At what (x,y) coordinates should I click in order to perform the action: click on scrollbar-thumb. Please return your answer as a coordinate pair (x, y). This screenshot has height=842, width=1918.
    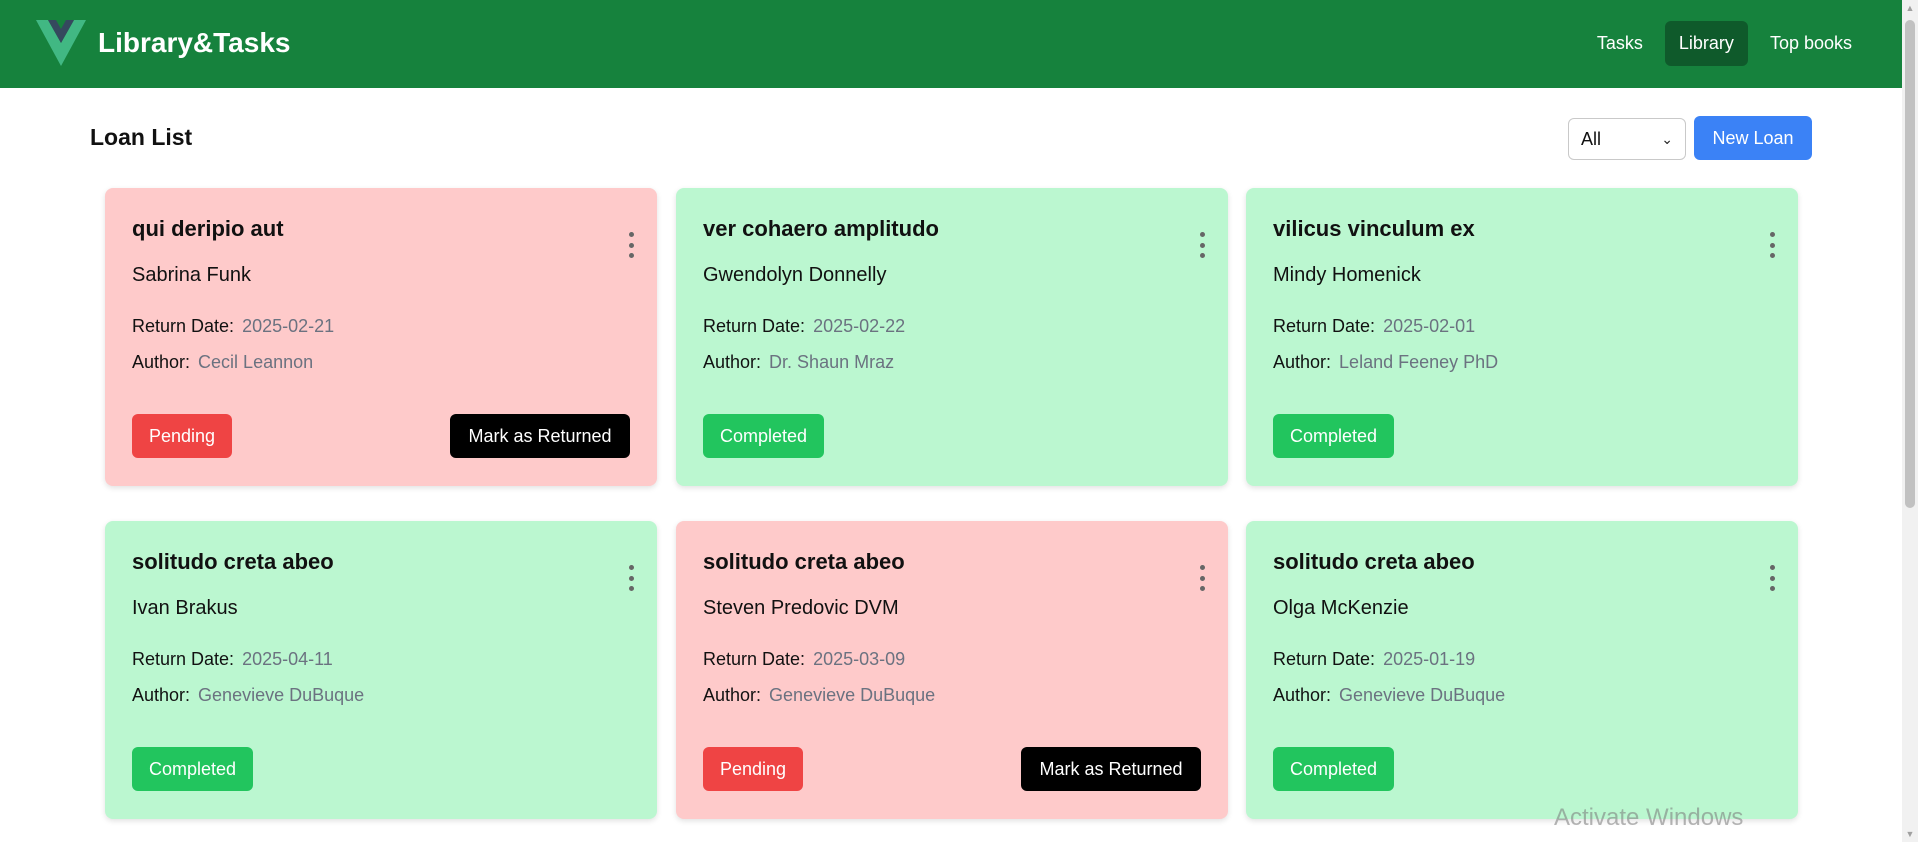
    Looking at the image, I should click on (1910, 264).